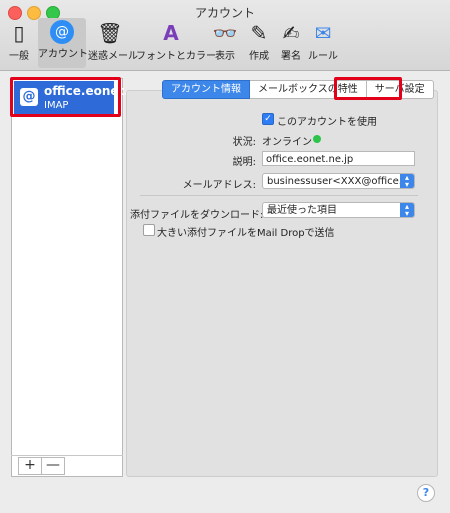 Image resolution: width=450 pixels, height=513 pixels. What do you see at coordinates (19, 56) in the screenshot?
I see `toolbar-label: 一般` at bounding box center [19, 56].